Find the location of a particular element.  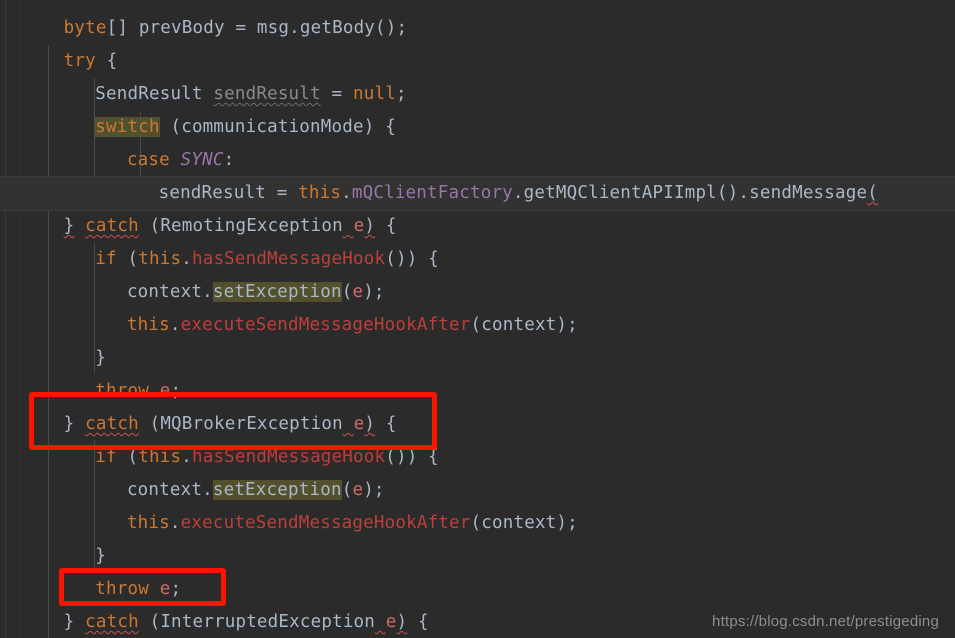

code-token: sendMessage is located at coordinates (808, 193).